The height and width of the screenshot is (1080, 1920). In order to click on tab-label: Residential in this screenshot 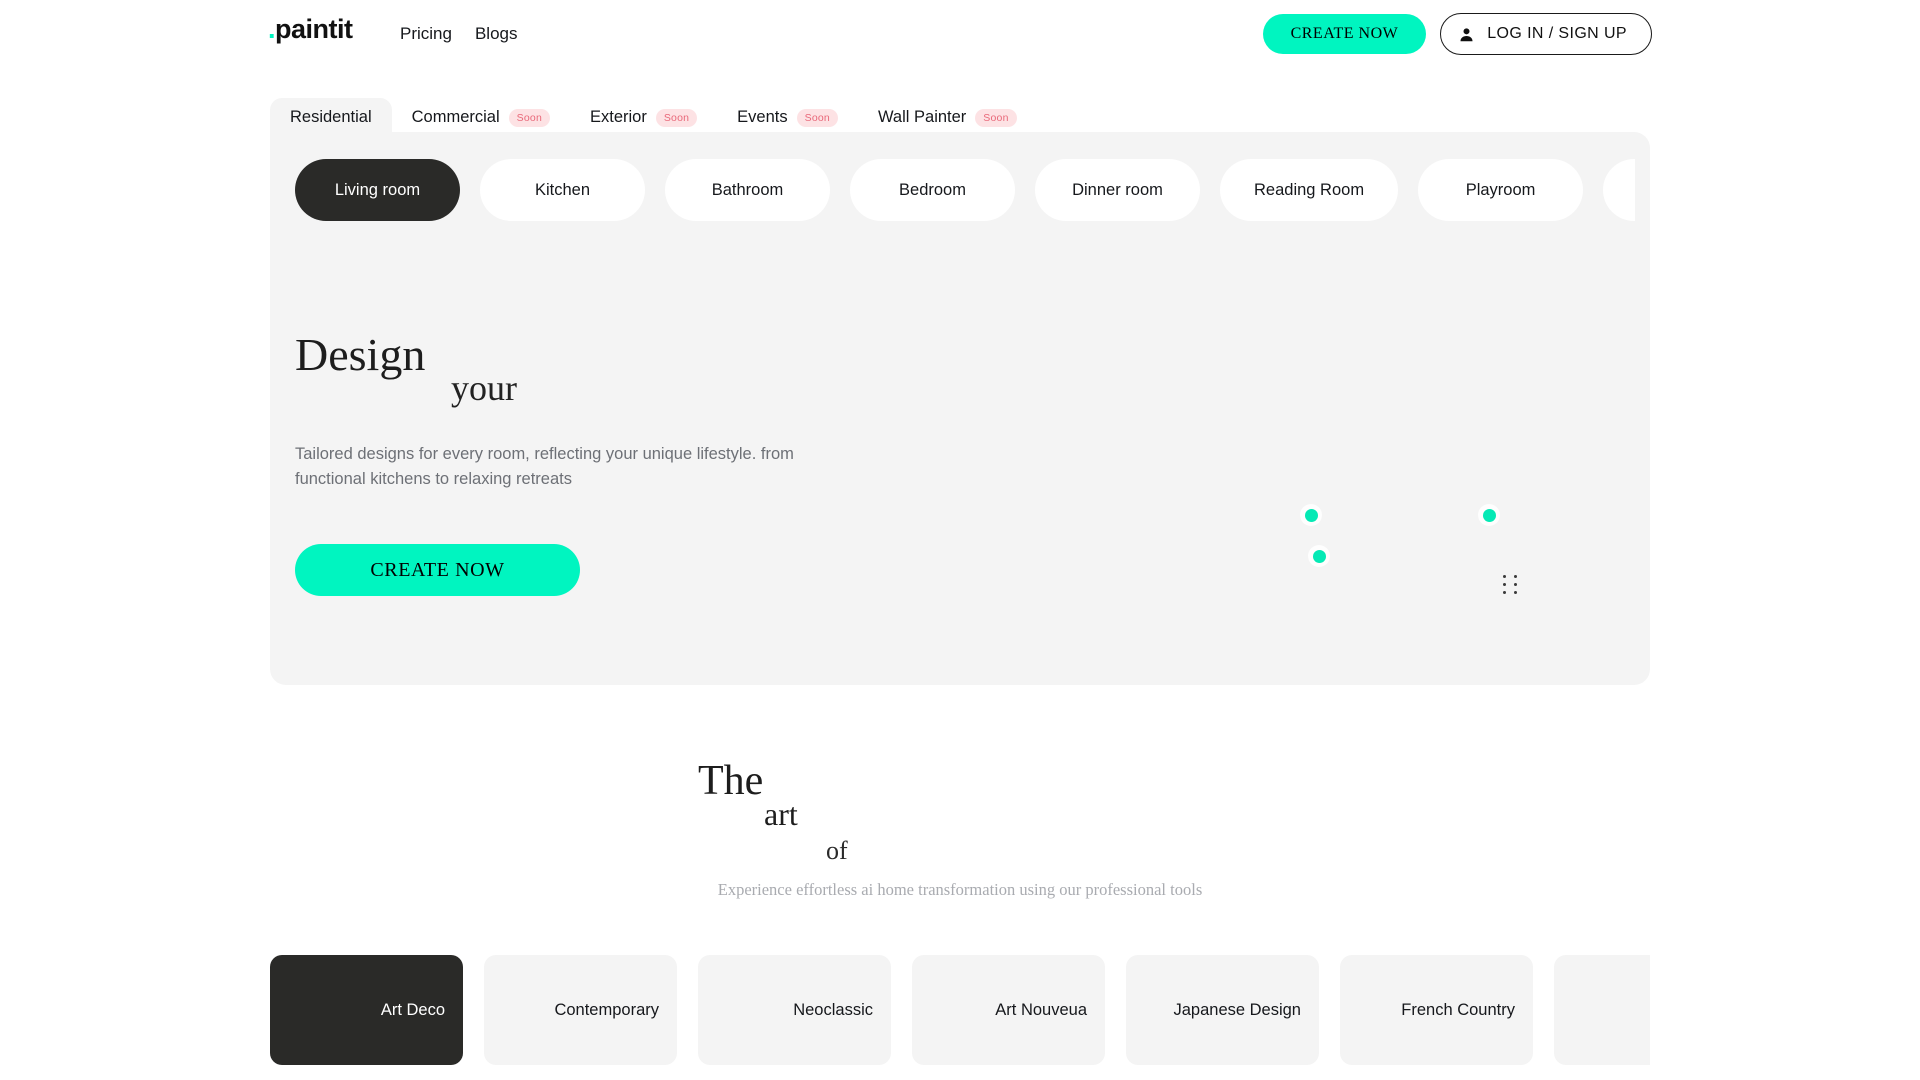, I will do `click(331, 117)`.